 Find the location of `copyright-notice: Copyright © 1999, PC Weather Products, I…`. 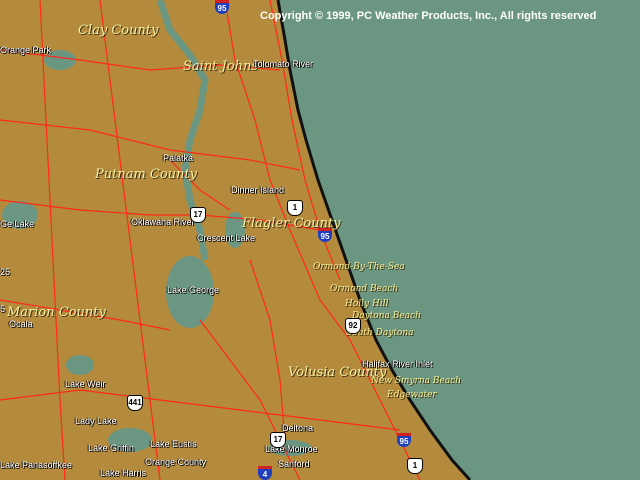

copyright-notice: Copyright © 1999, PC Weather Products, I… is located at coordinates (428, 16).